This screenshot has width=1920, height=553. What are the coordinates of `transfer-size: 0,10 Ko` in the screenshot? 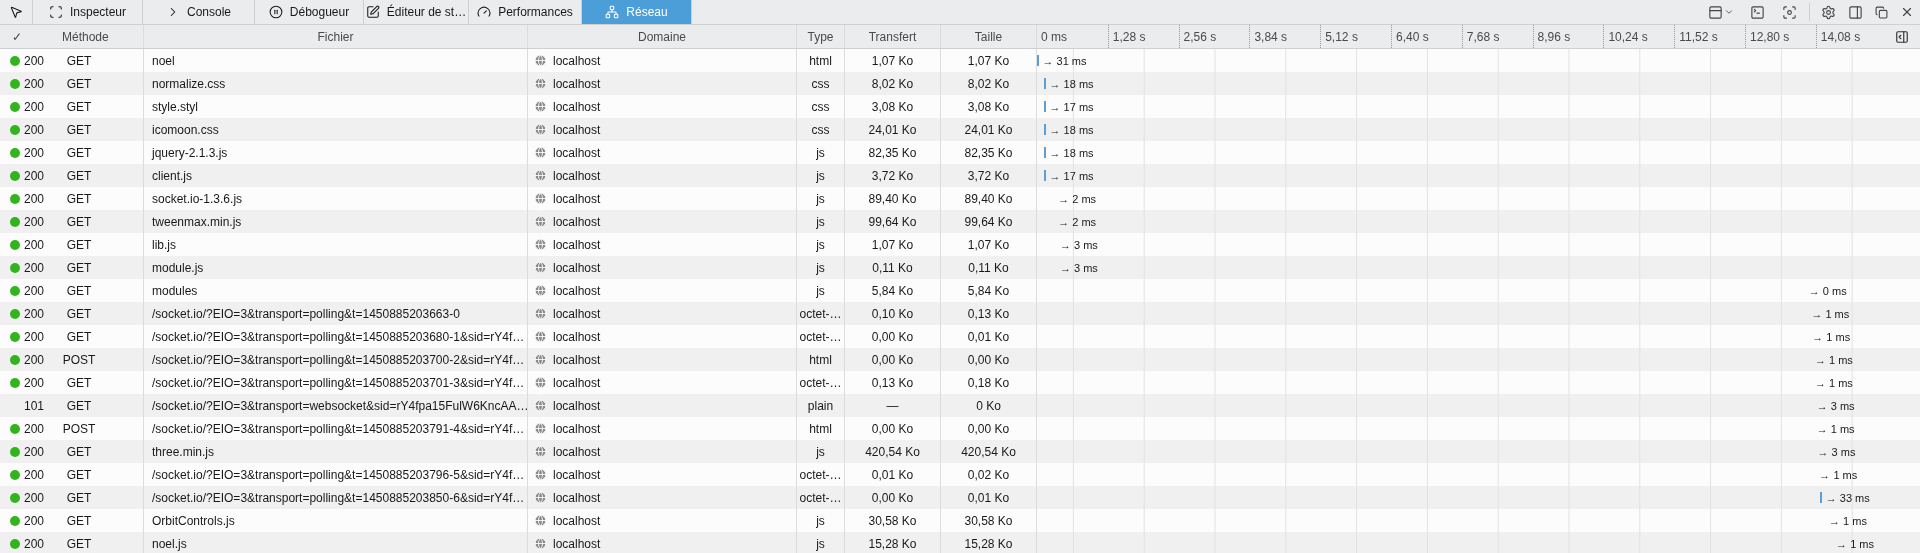 It's located at (892, 313).